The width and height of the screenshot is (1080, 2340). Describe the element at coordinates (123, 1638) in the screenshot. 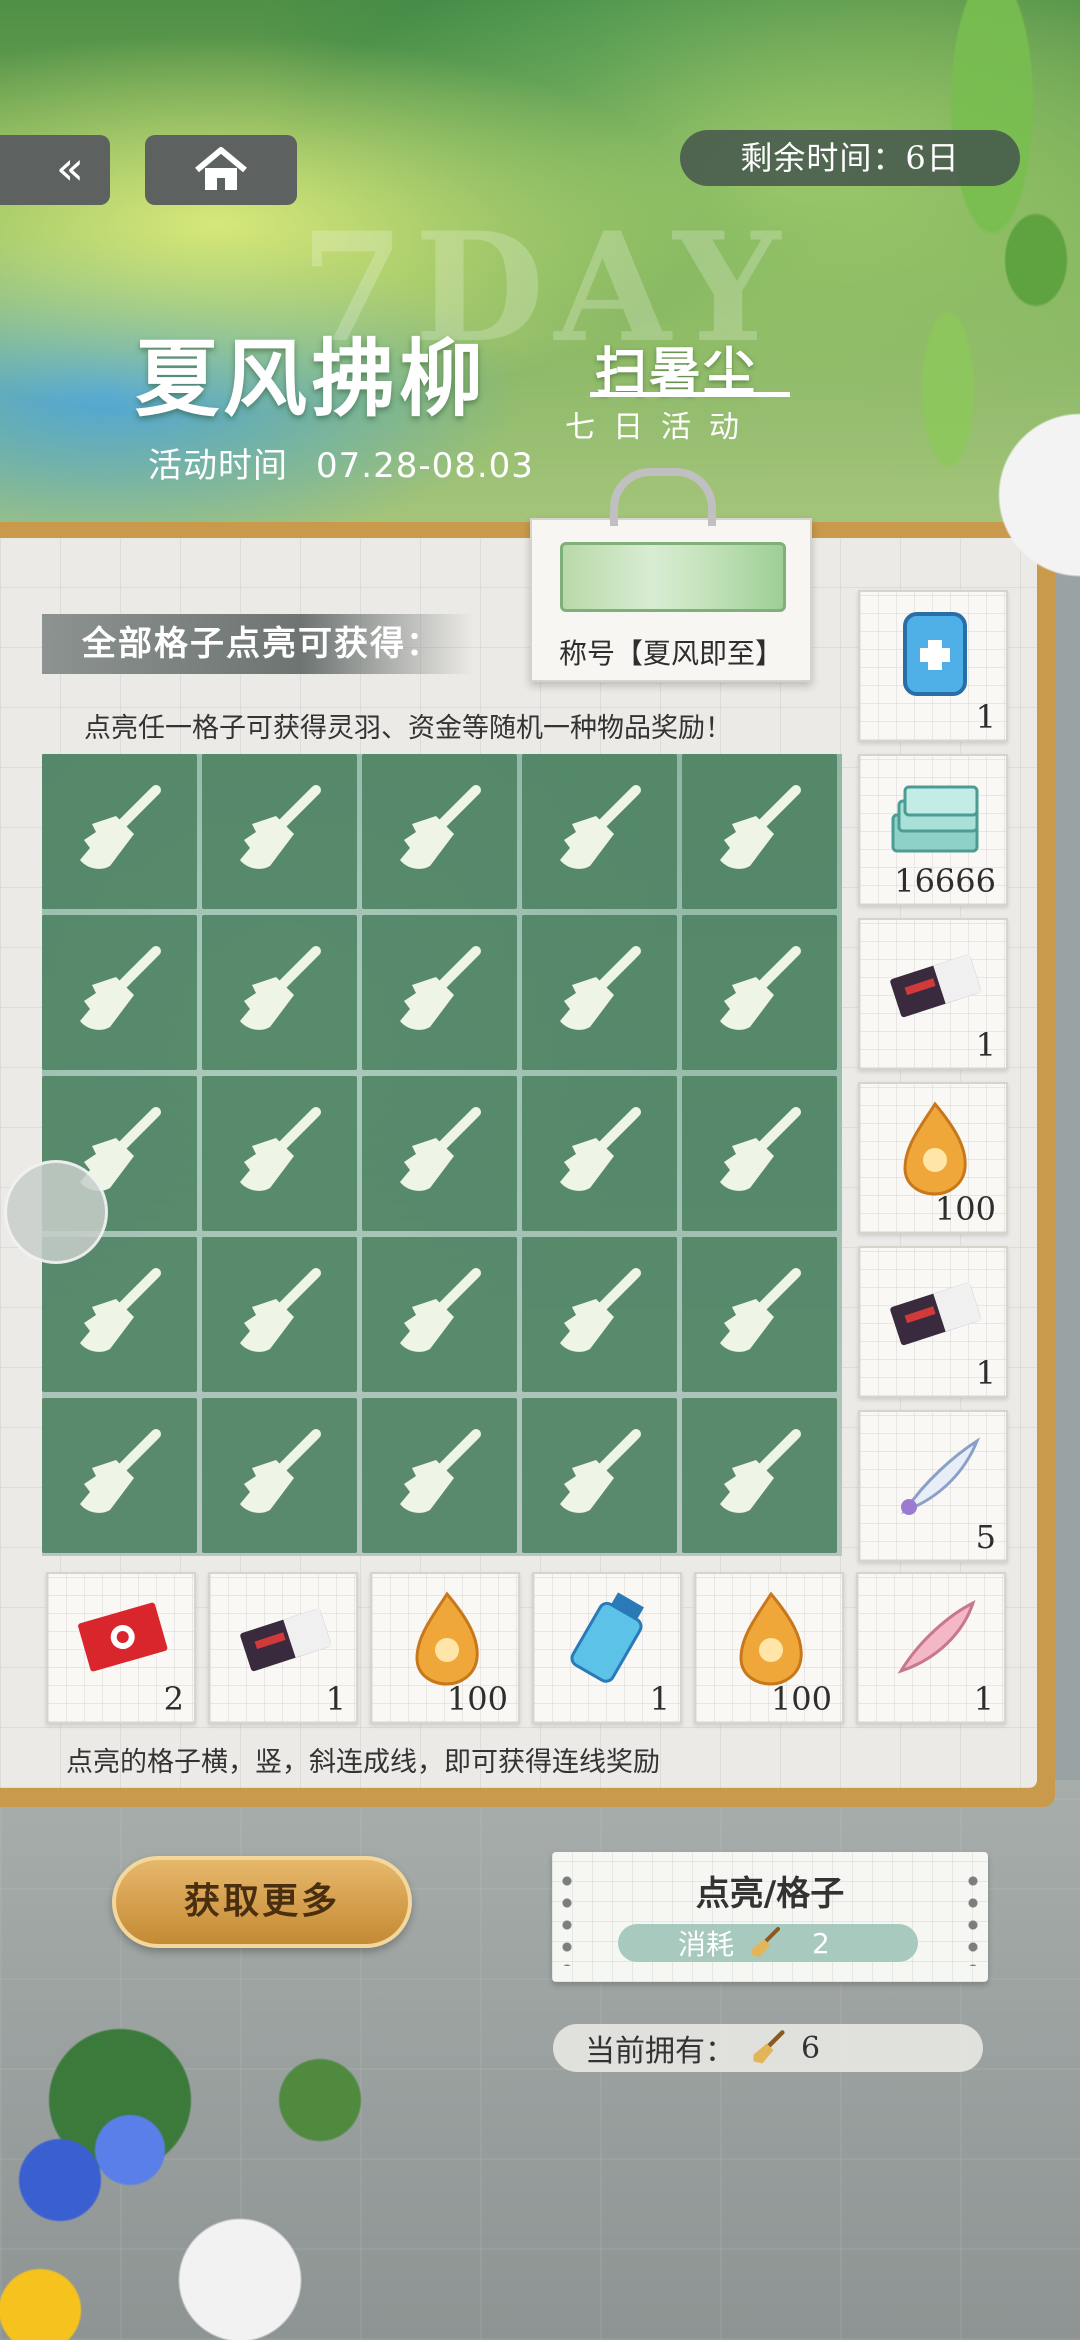

I see `red-card-icon` at that location.